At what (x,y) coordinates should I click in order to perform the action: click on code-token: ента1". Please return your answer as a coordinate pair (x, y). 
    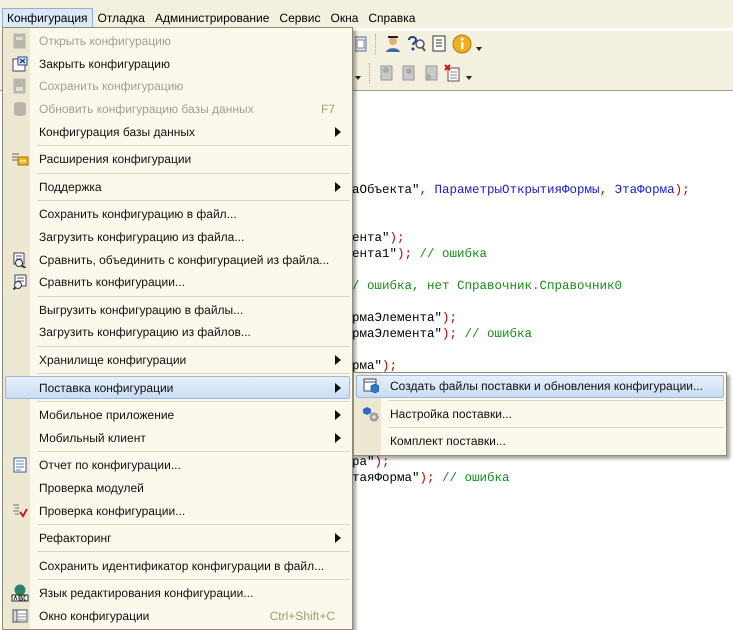
    Looking at the image, I should click on (375, 254).